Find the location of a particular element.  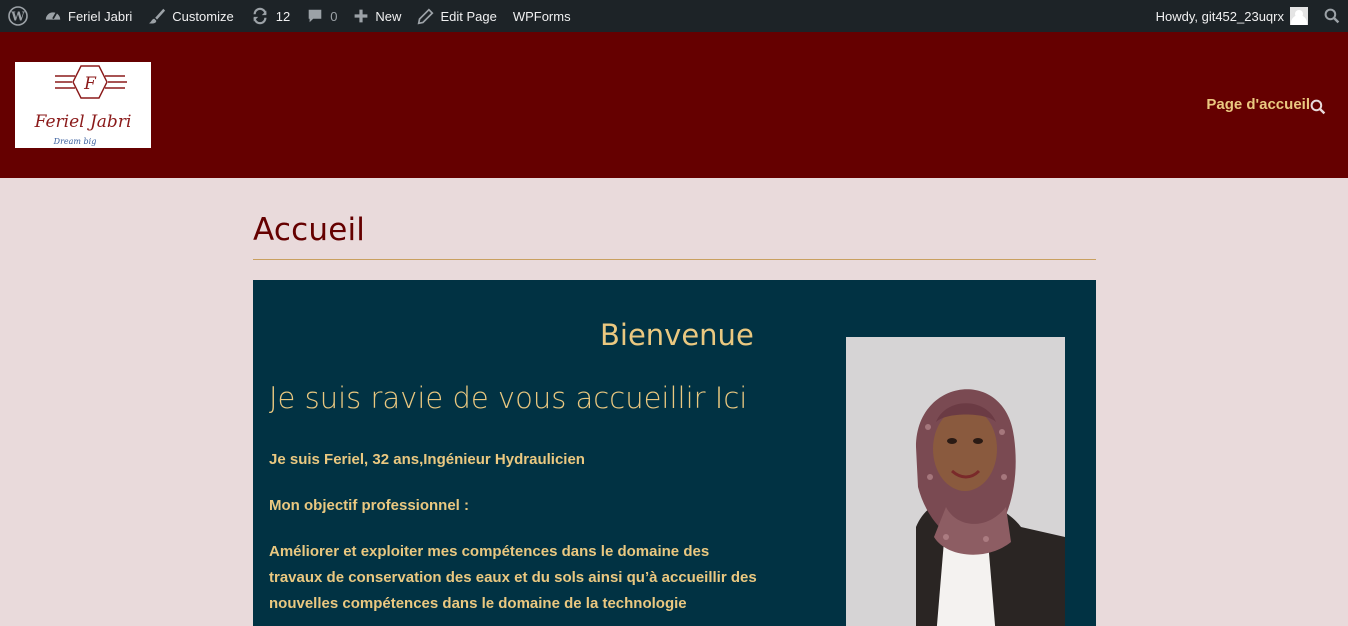

account-menu: Howdy, git452_23uqrx is located at coordinates (1232, 16).